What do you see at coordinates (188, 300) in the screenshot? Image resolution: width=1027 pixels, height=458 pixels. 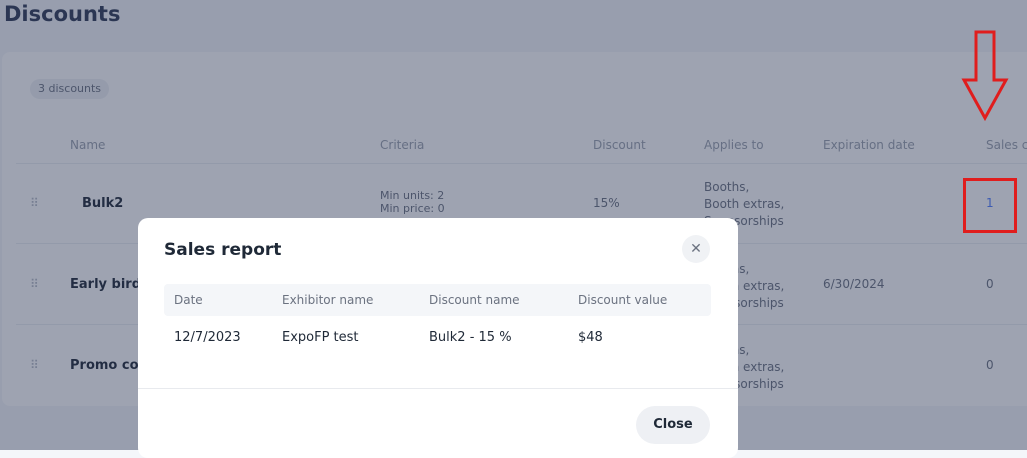 I see `column-header-date: Date` at bounding box center [188, 300].